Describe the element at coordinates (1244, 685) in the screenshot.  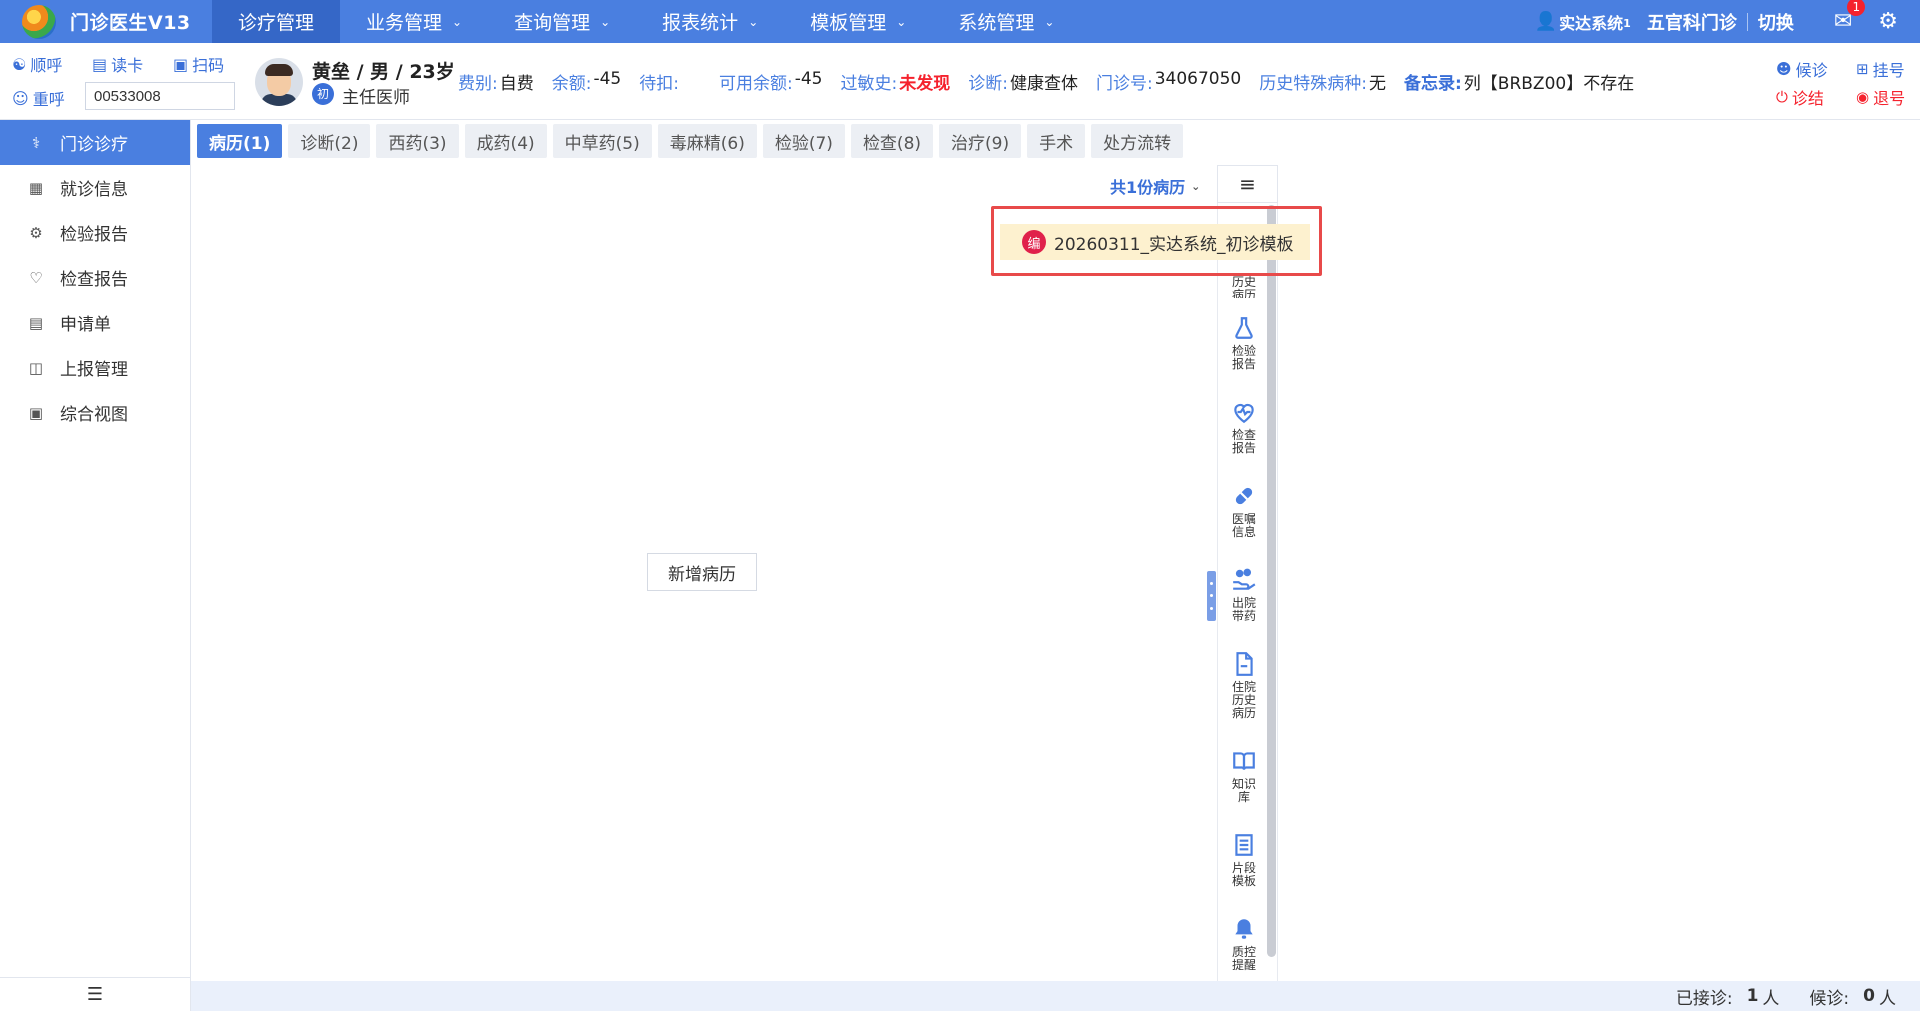
I see `rail-item-inpatient-history: 住院历史病历` at that location.